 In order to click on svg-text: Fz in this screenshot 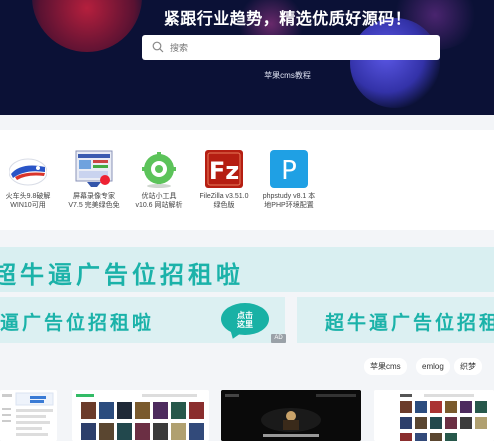, I will do `click(224, 171)`.